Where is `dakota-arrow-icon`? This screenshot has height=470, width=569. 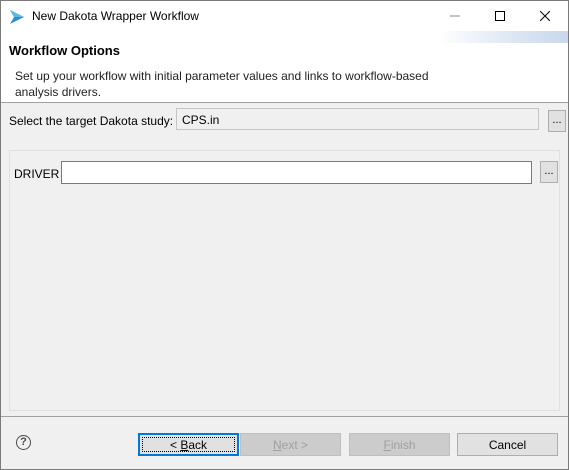
dakota-arrow-icon is located at coordinates (17, 17).